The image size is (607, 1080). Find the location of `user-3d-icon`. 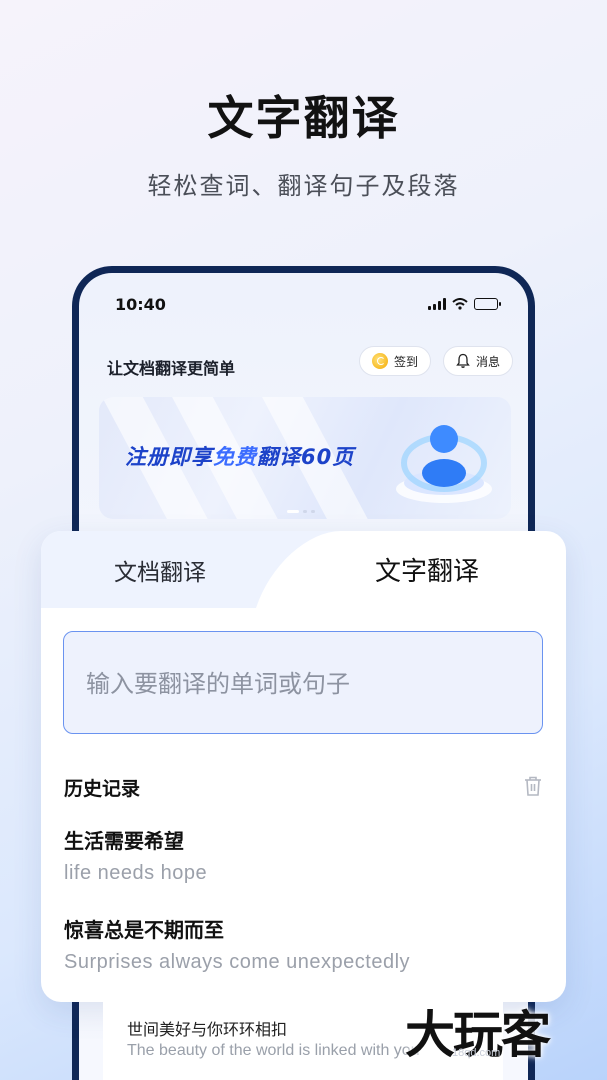

user-3d-icon is located at coordinates (444, 464).